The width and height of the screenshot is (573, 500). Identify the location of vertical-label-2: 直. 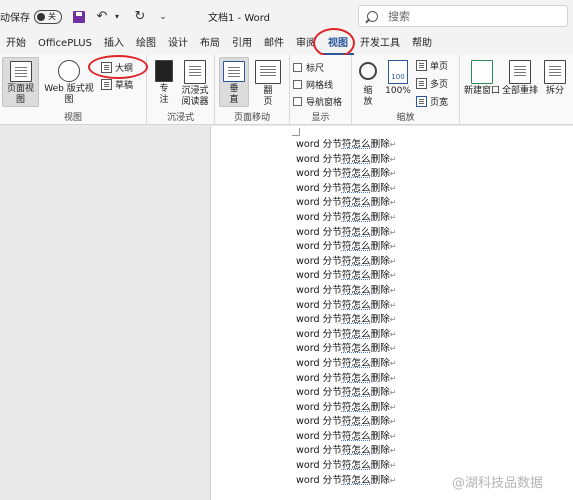
(234, 100).